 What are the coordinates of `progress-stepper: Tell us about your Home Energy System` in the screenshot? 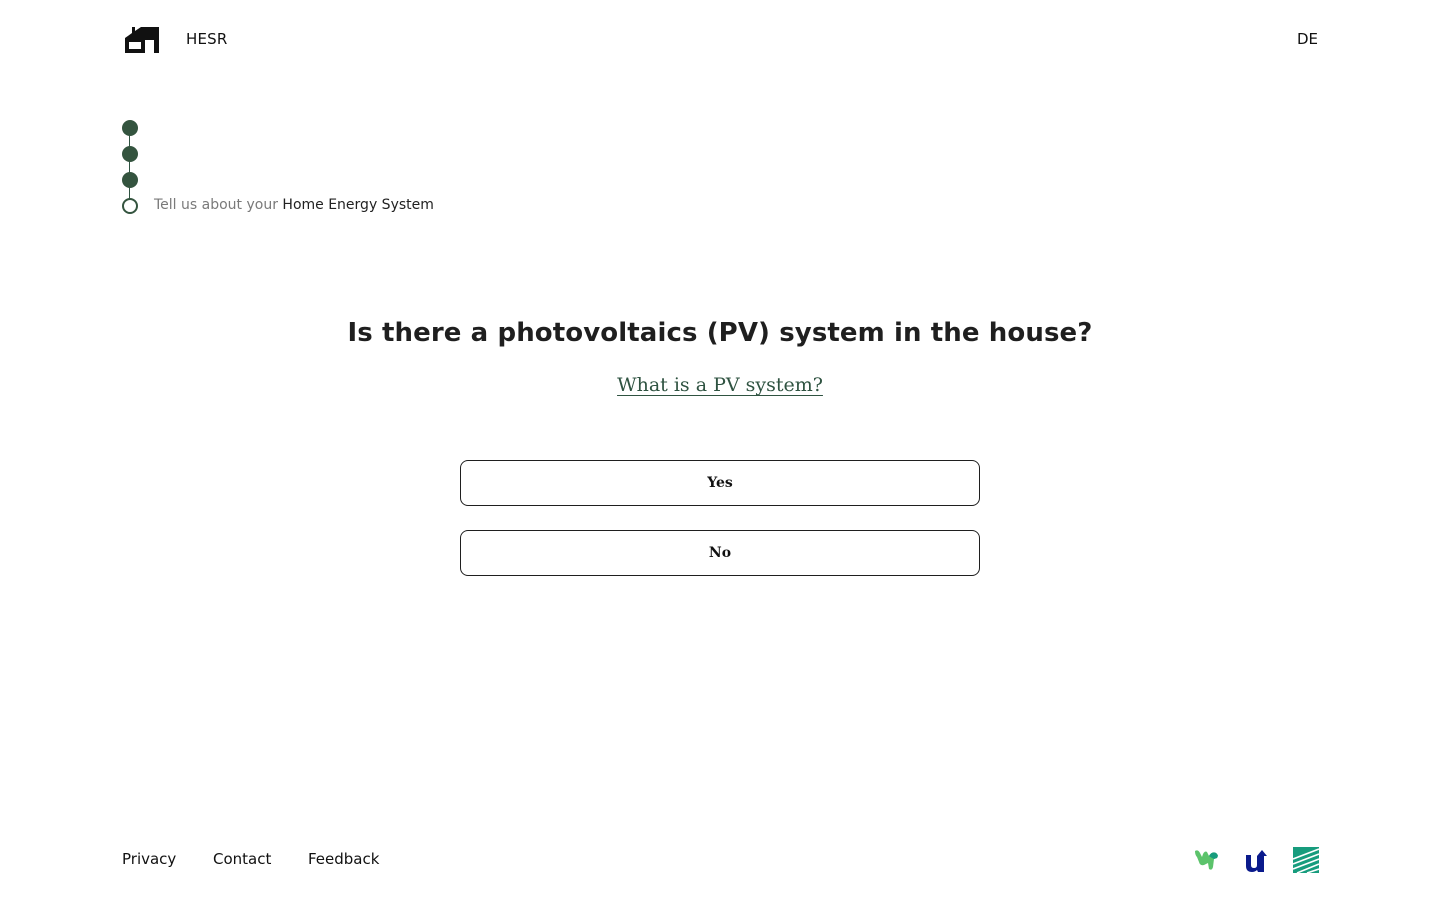 It's located at (322, 170).